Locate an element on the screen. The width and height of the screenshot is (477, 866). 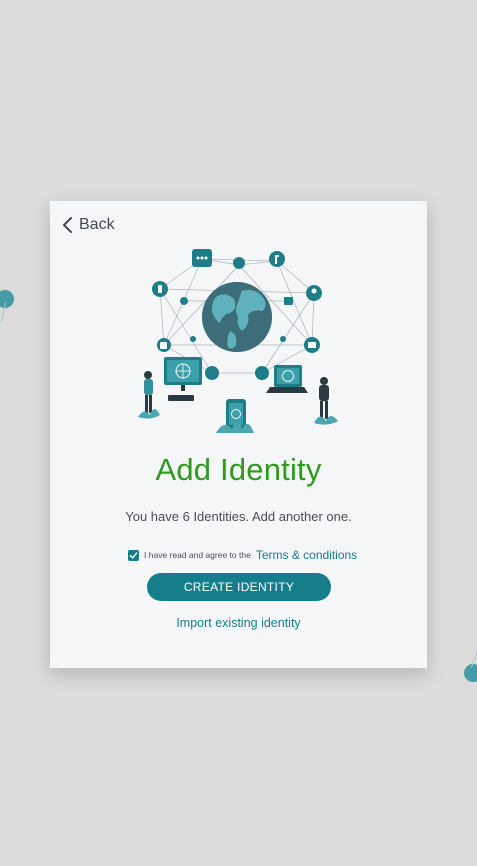
create-identity-button: CREATE IDENTITY is located at coordinates (239, 587).